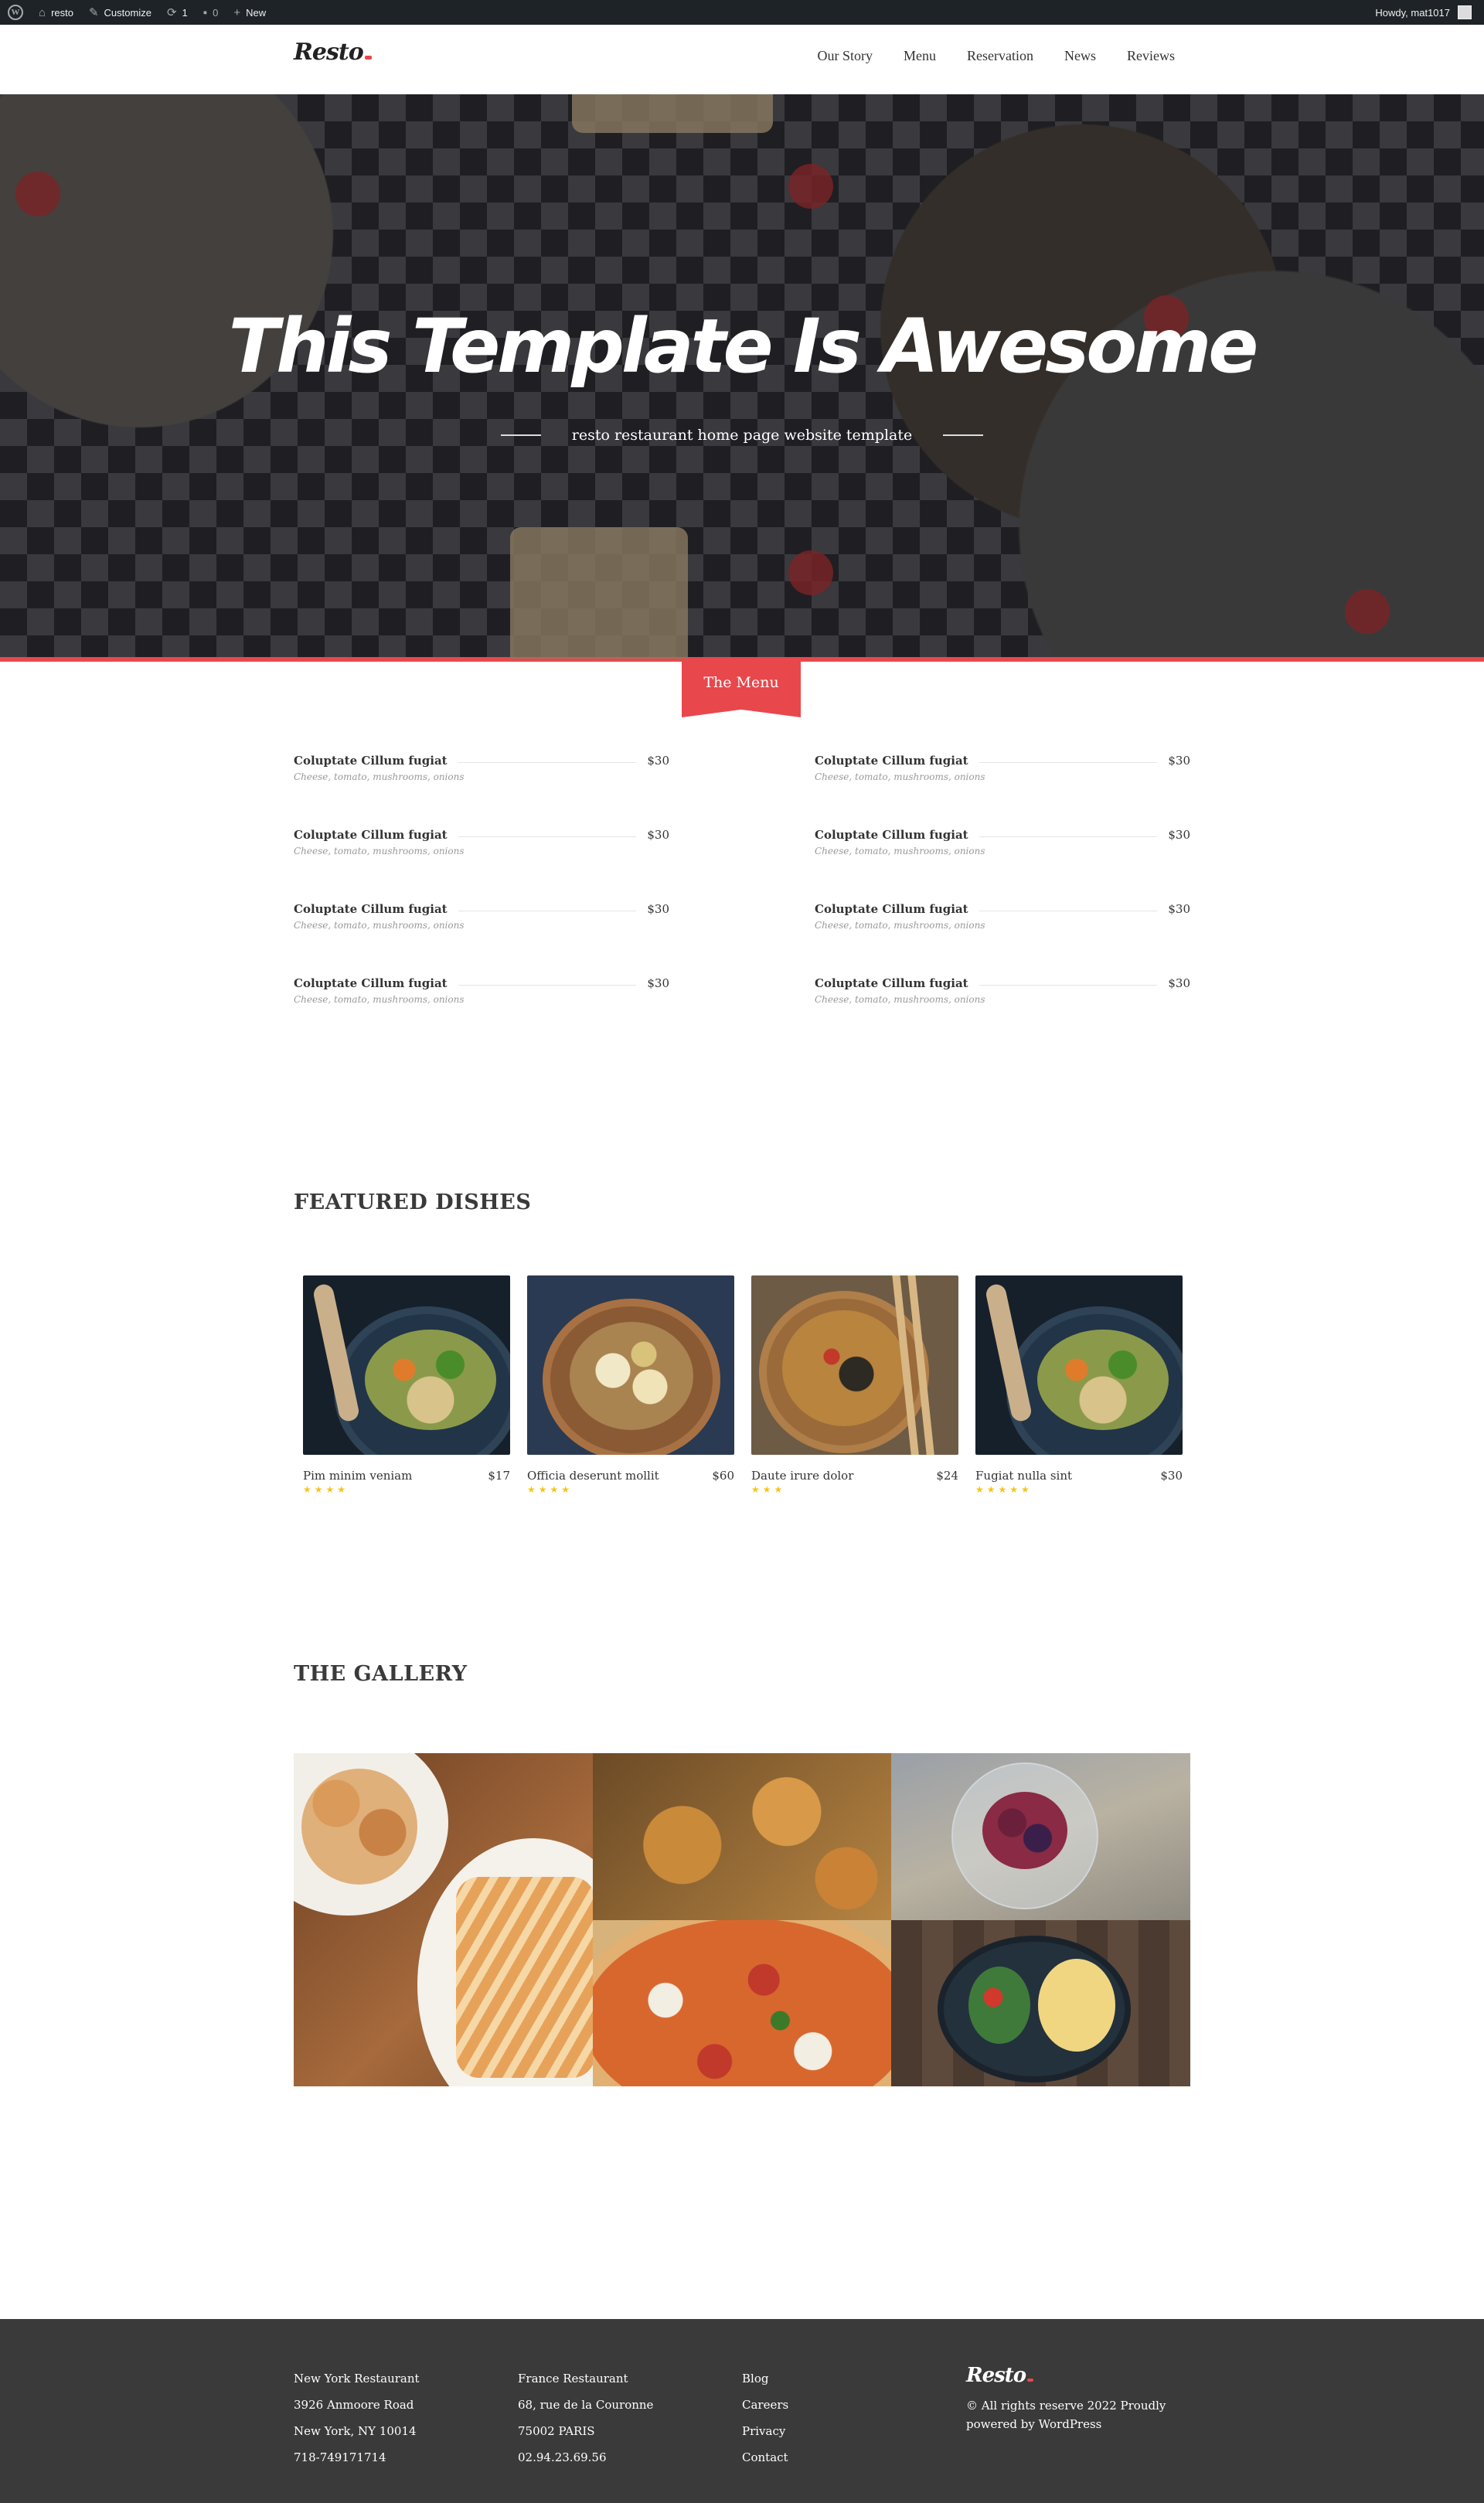 Image resolution: width=1484 pixels, height=2503 pixels. Describe the element at coordinates (357, 2379) in the screenshot. I see `footer-ny-name: New York Restaurant` at that location.